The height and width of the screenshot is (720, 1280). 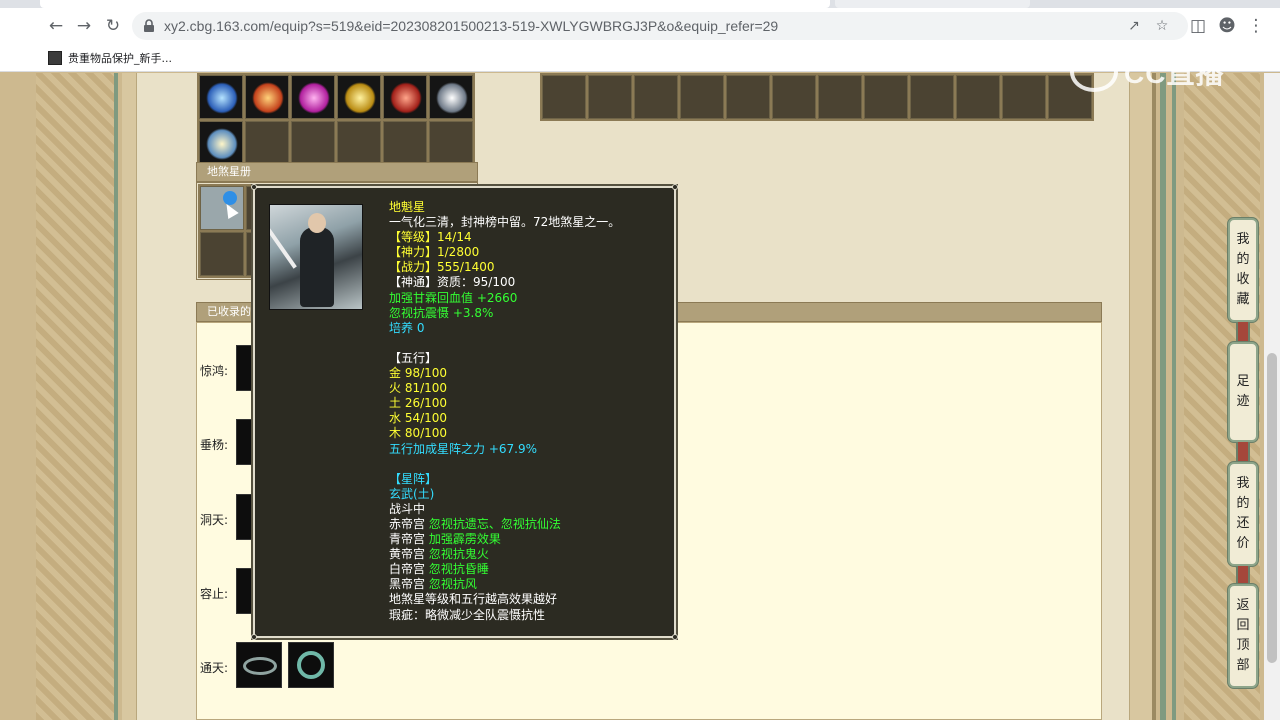 I want to click on wuxing-wood: 木 80/100, so click(x=418, y=433).